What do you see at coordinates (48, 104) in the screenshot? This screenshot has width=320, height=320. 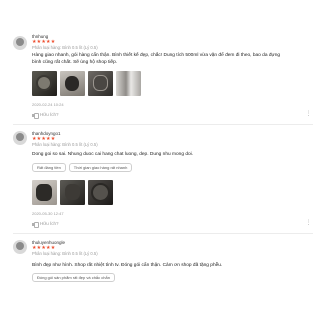 I see `review-date: 2020-02-24 10:24` at bounding box center [48, 104].